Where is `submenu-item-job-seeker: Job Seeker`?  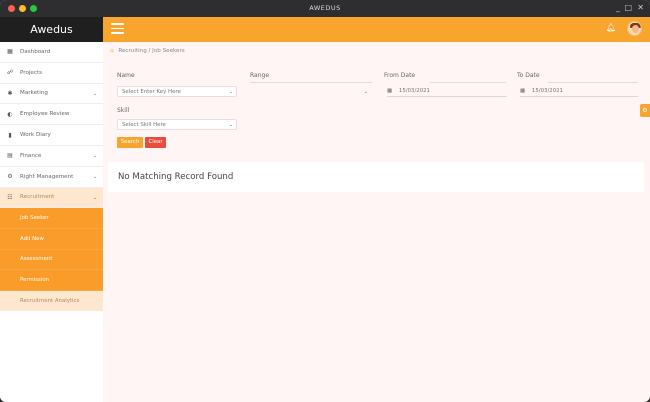
submenu-item-job-seeker: Job Seeker is located at coordinates (51, 218).